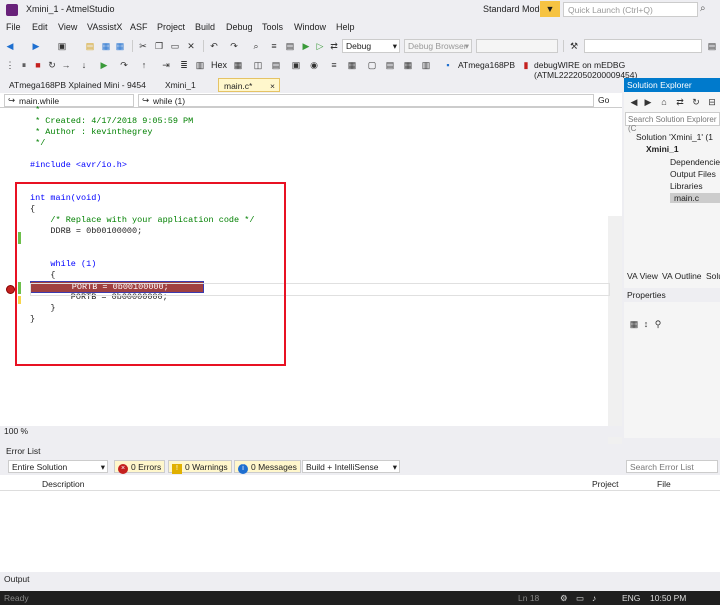 This screenshot has height=605, width=720. I want to click on home-icon: ⌂, so click(664, 102).